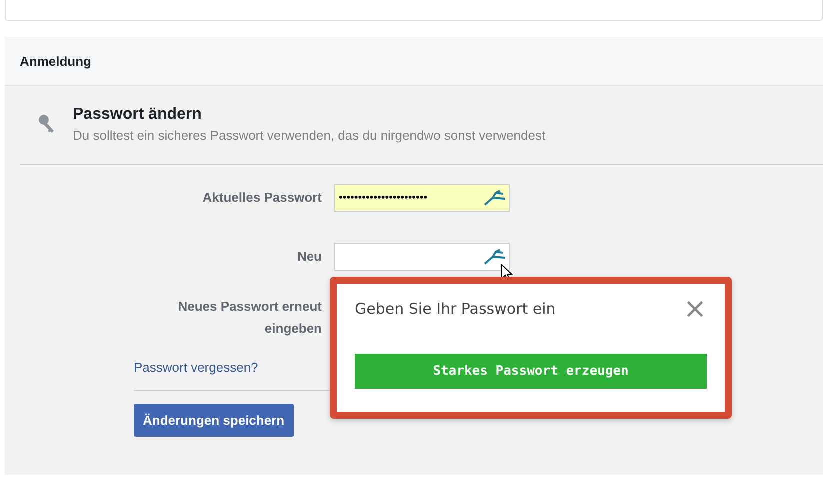 This screenshot has height=502, width=823. I want to click on field-label: Aktuelles Passwort, so click(262, 198).